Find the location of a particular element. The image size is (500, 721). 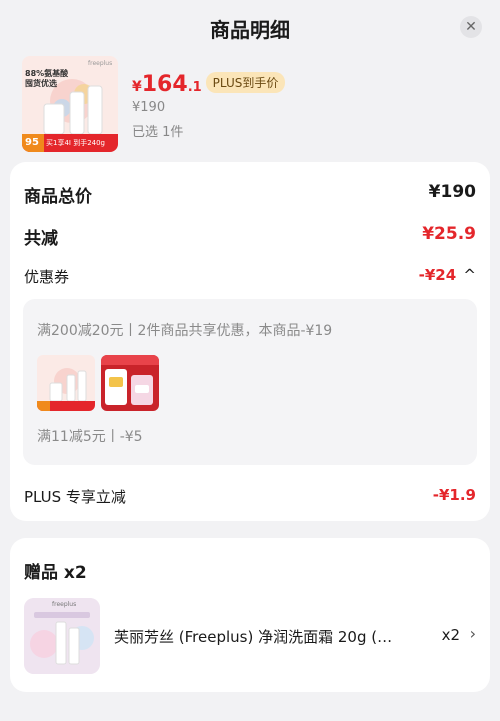

thumb-badge-text: 买1享4I 到手240g is located at coordinates (76, 143).